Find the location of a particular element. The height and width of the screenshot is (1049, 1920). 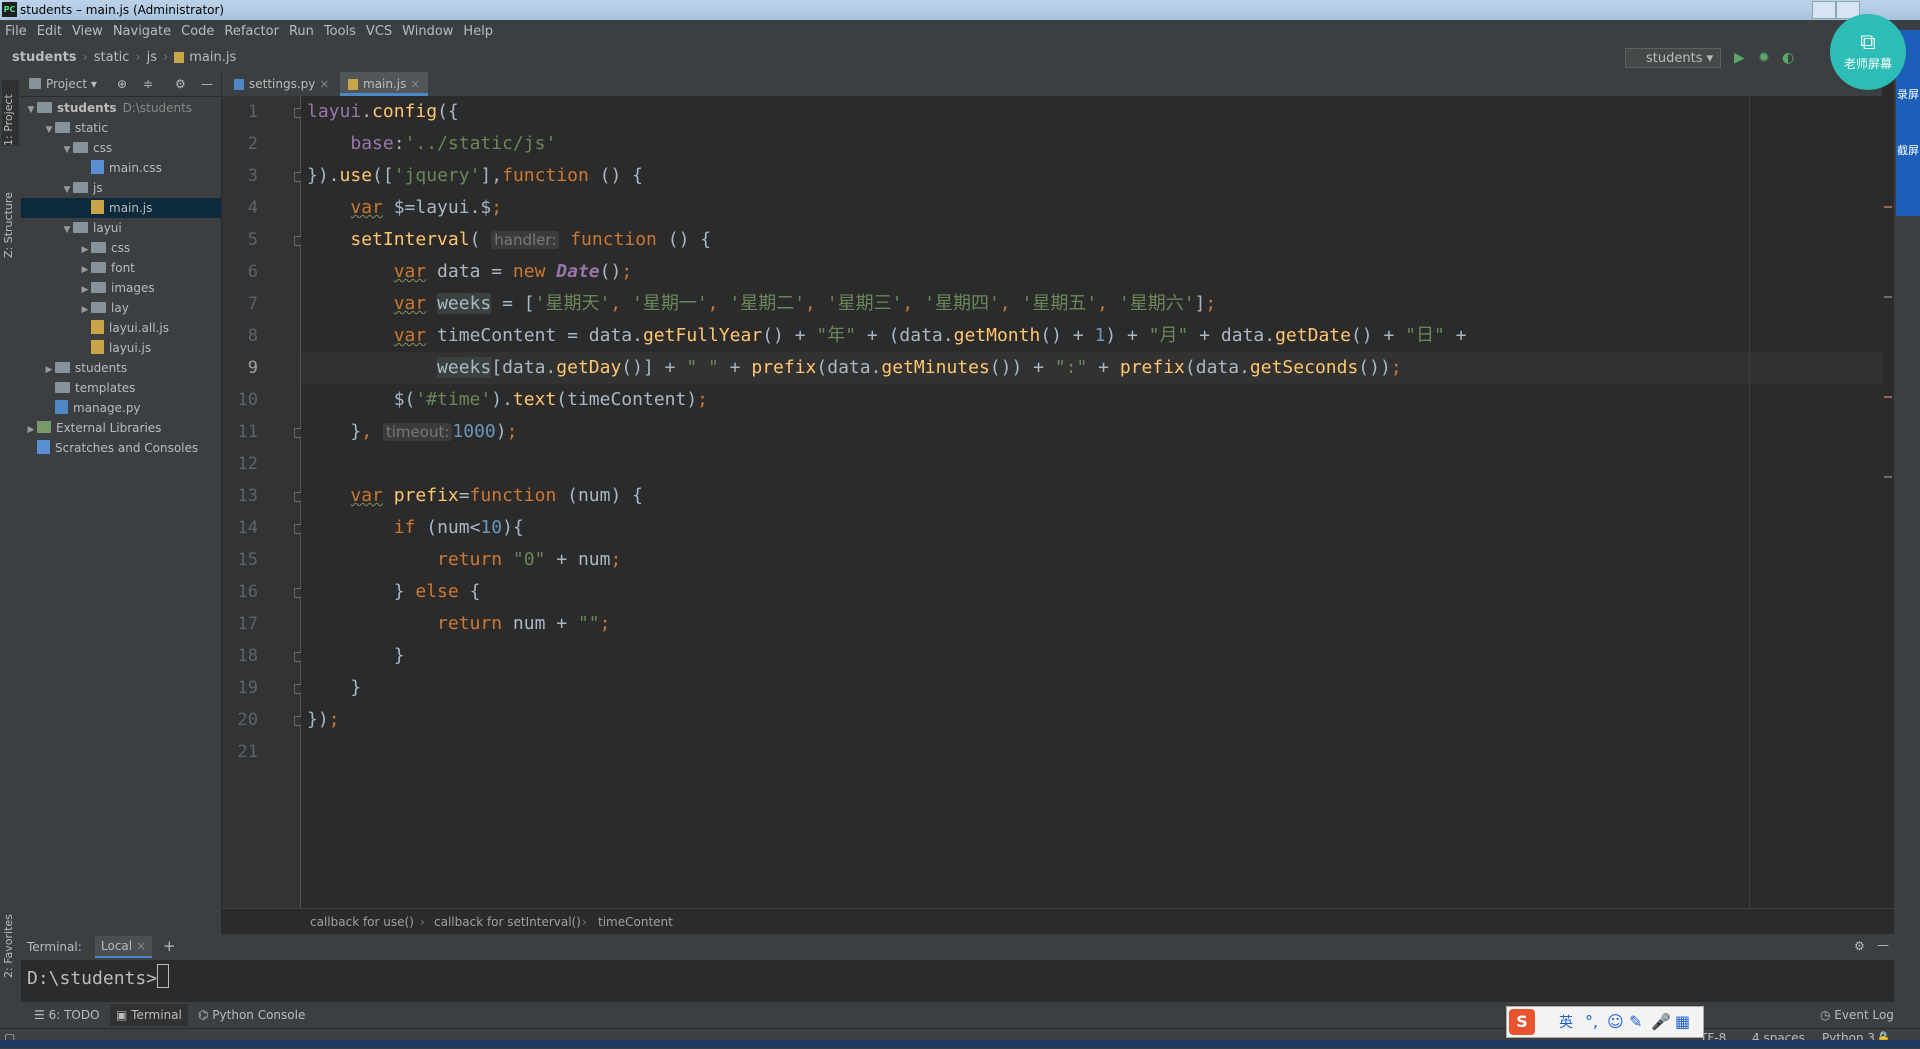

tab-project-tool: 1: Project is located at coordinates (10, 113).